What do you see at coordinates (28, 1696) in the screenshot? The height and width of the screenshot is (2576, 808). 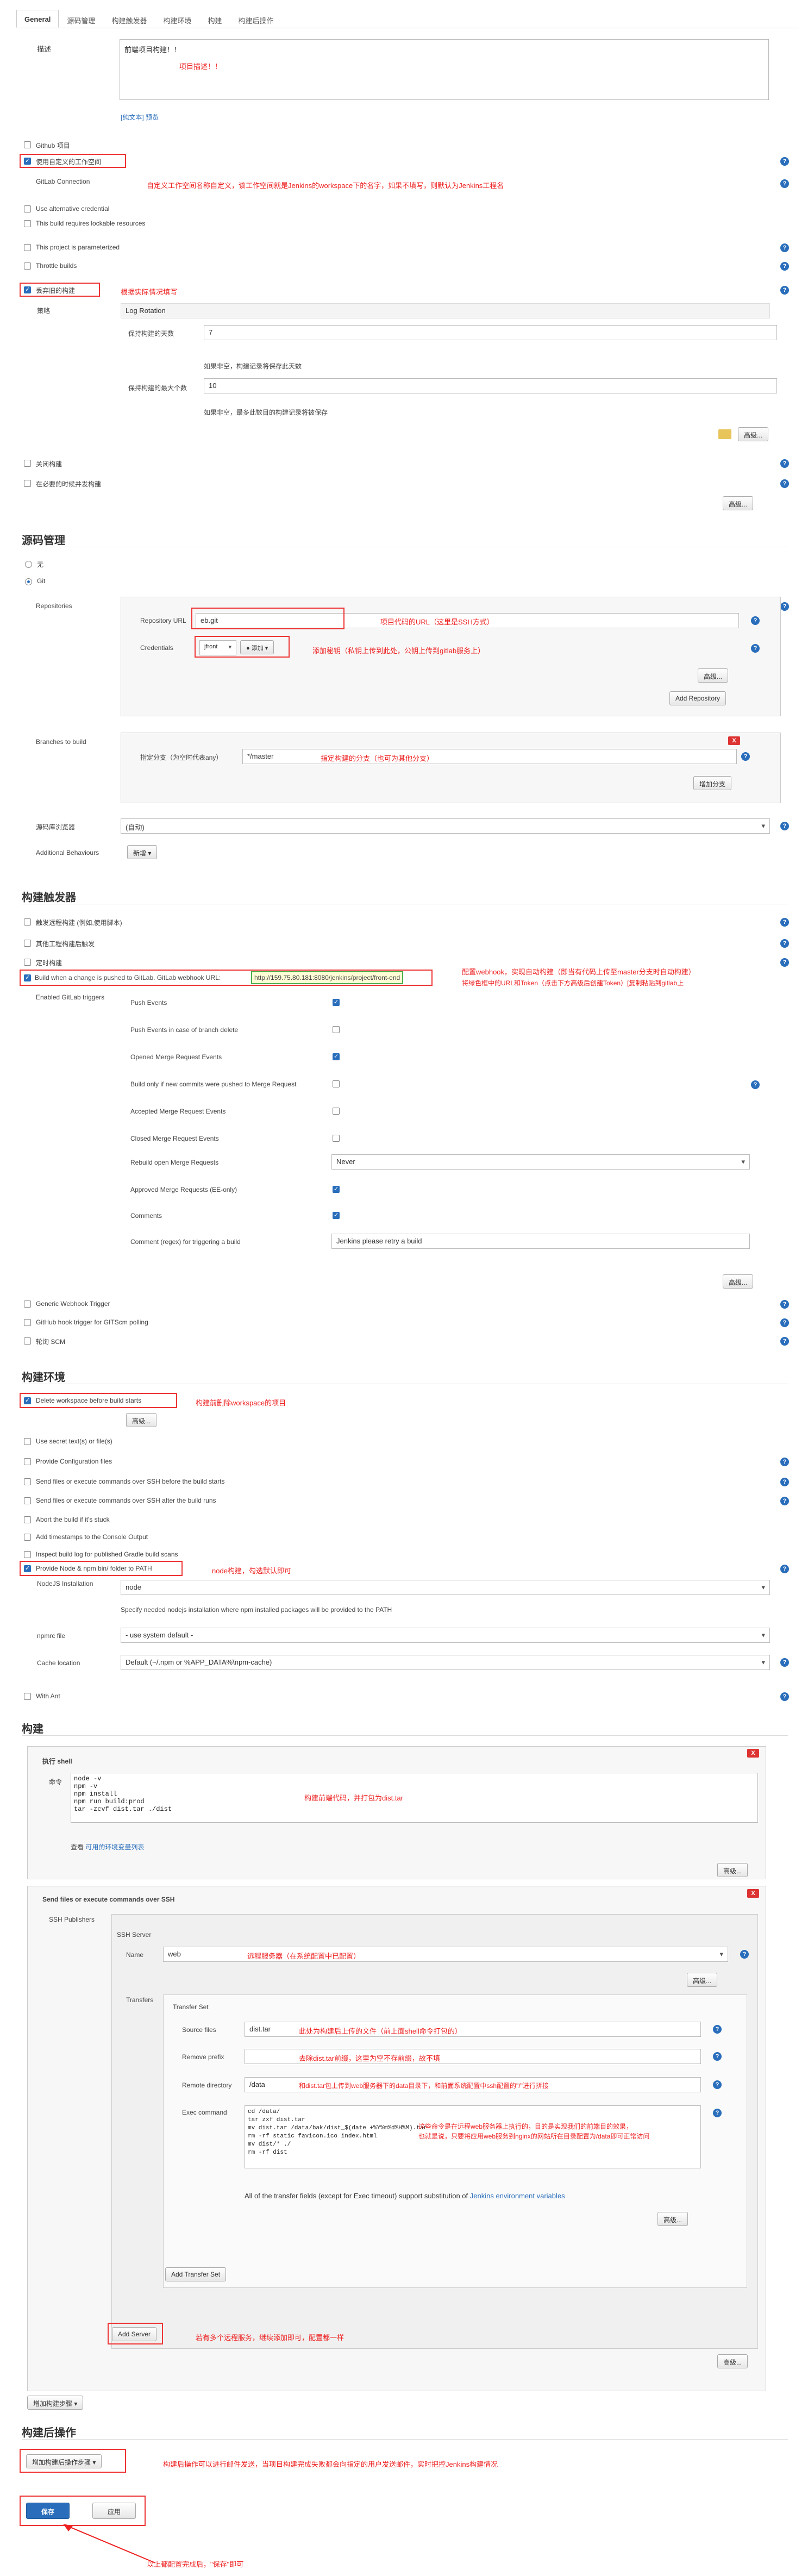 I see `with-ant-checkbox` at bounding box center [28, 1696].